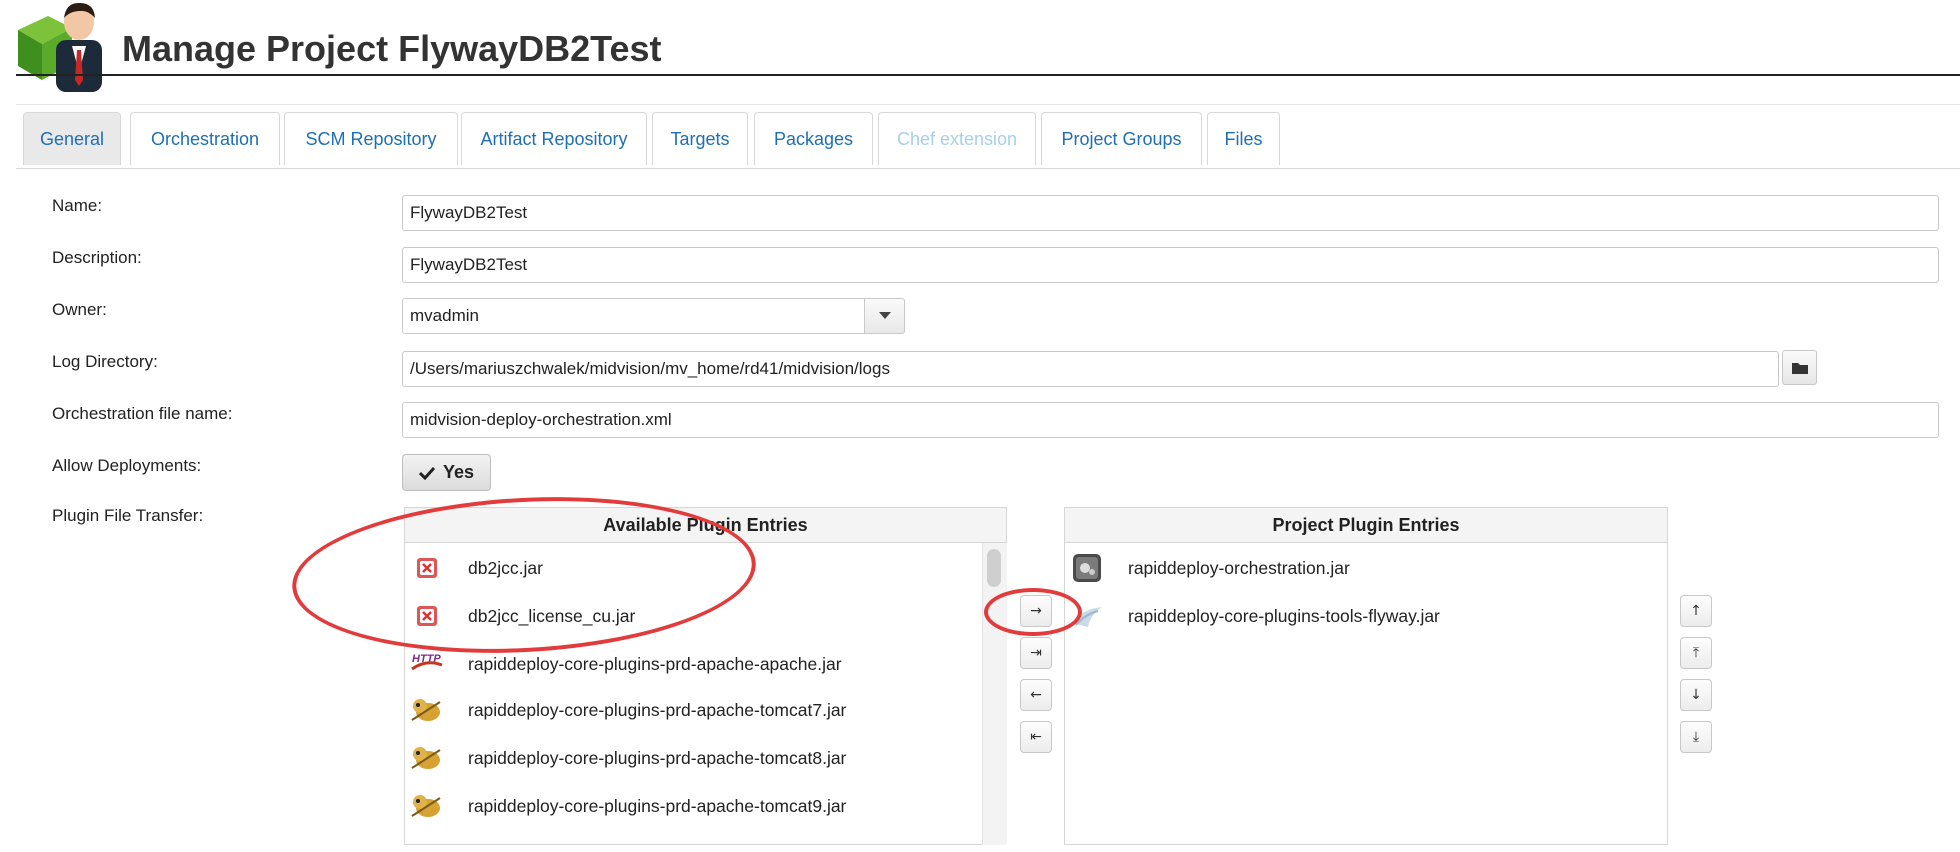 The height and width of the screenshot is (852, 1960). I want to click on orchestration-icon, so click(1087, 568).